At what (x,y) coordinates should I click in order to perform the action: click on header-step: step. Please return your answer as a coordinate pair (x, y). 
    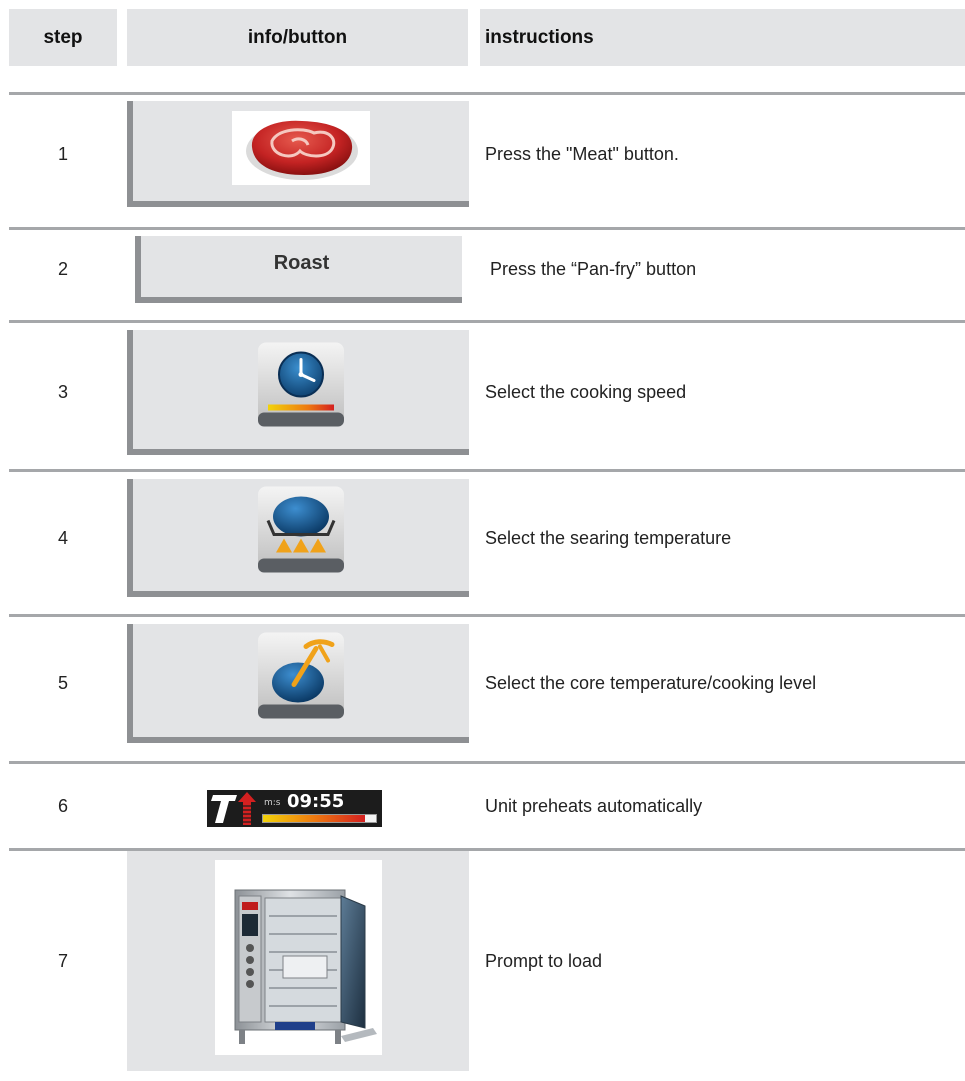
    Looking at the image, I should click on (63, 37).